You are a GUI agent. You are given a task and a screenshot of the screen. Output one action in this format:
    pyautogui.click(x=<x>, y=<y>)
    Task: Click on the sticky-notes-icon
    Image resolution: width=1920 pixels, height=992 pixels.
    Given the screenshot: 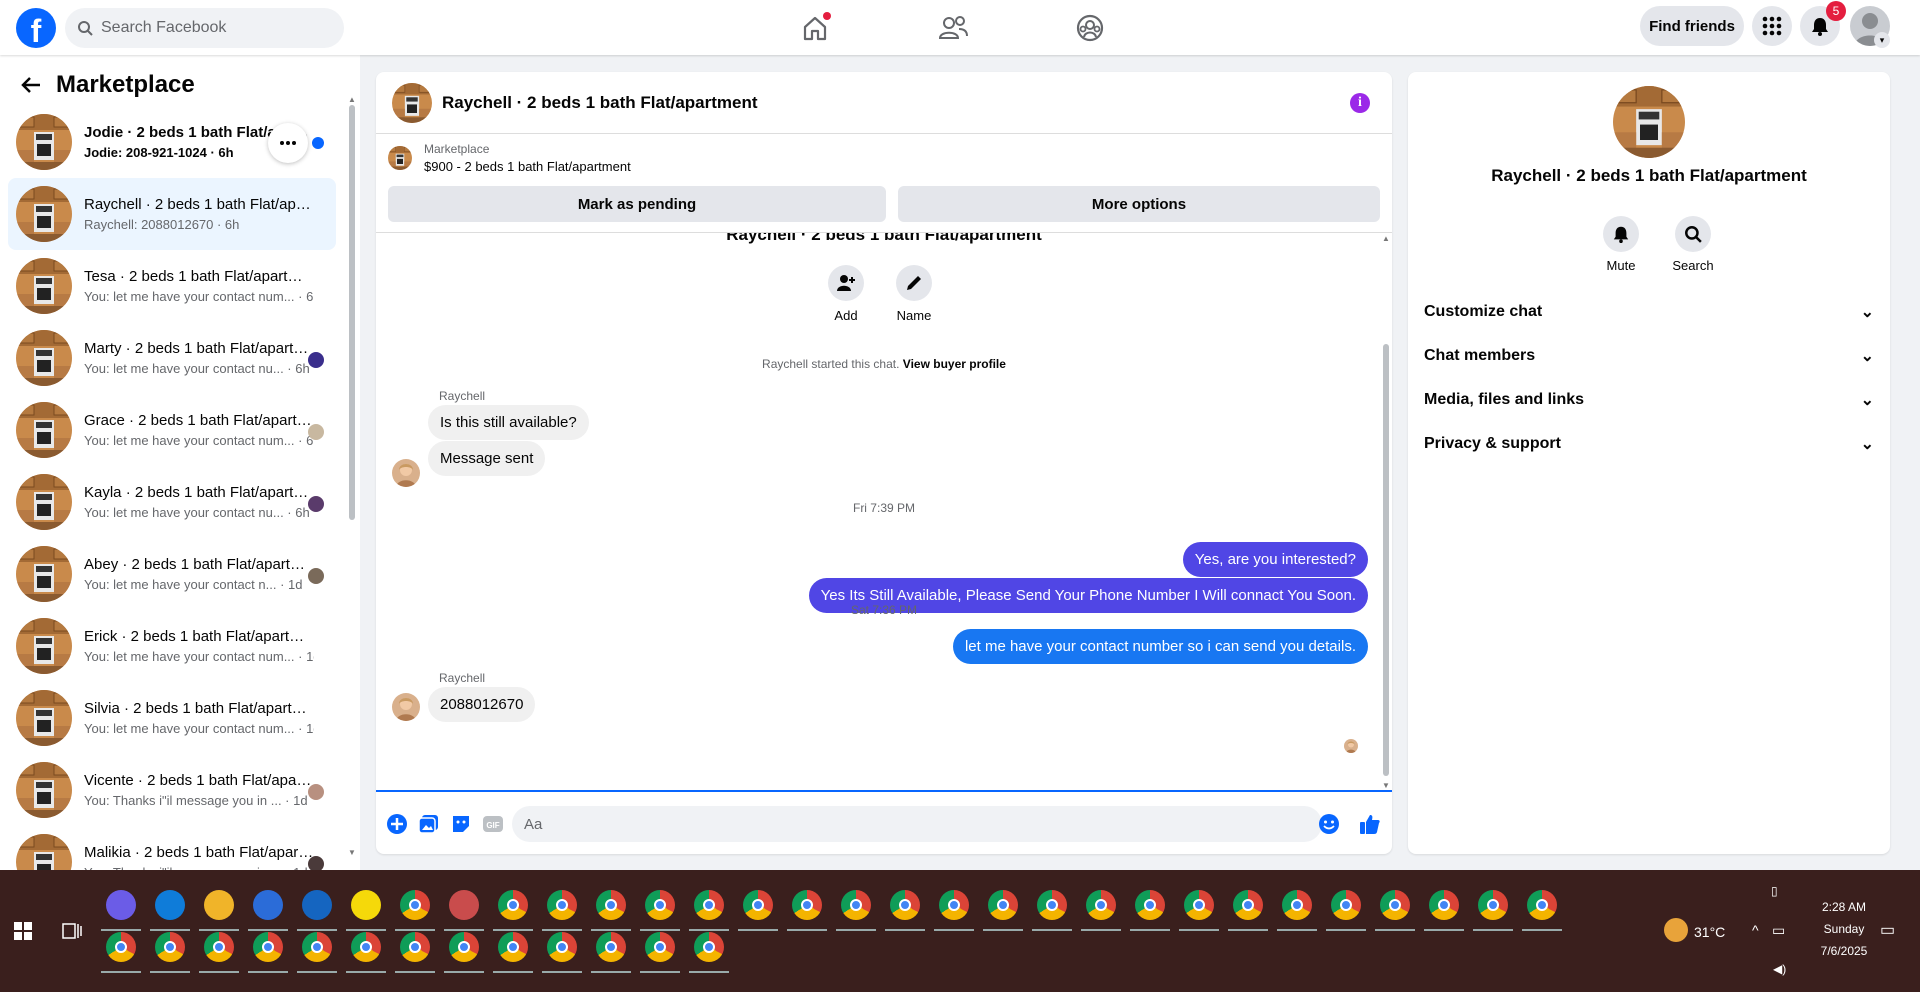 What is the action you would take?
    pyautogui.click(x=366, y=905)
    